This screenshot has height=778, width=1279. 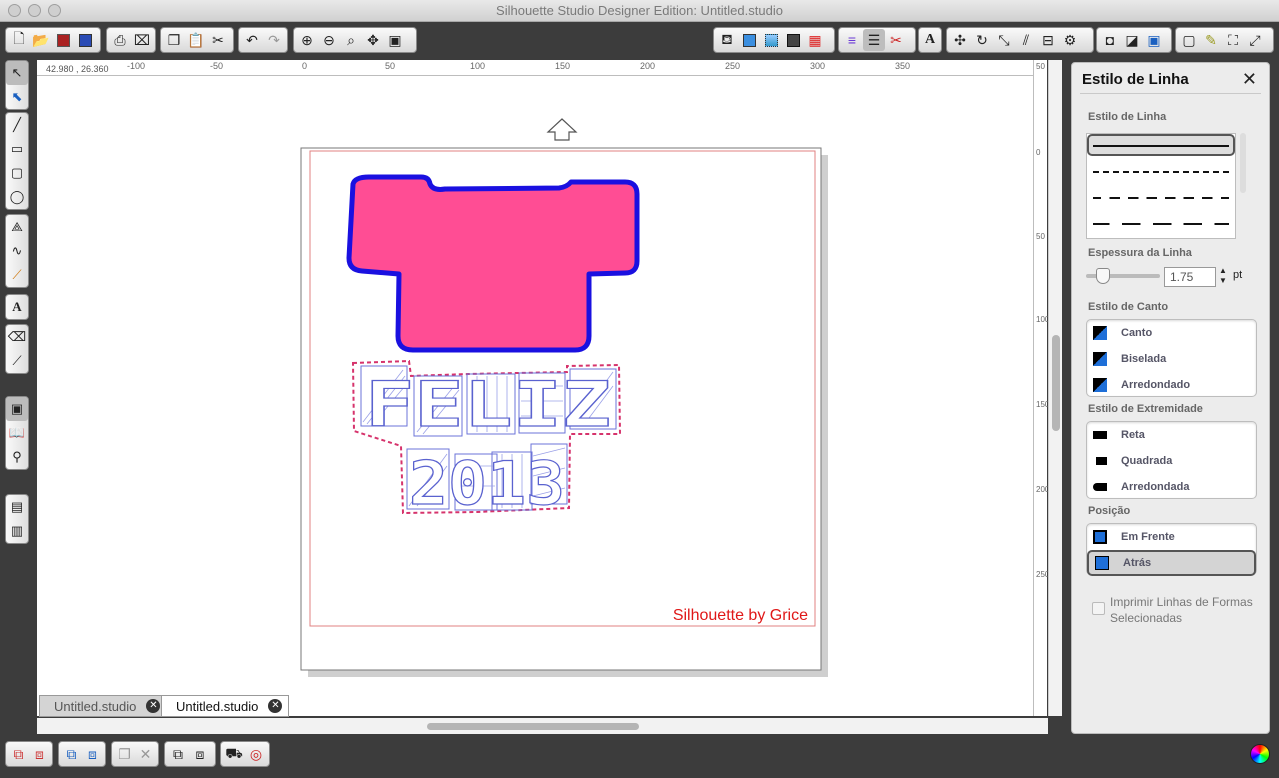 What do you see at coordinates (17, 361) in the screenshot?
I see `knife-tool-icon: ⟋` at bounding box center [17, 361].